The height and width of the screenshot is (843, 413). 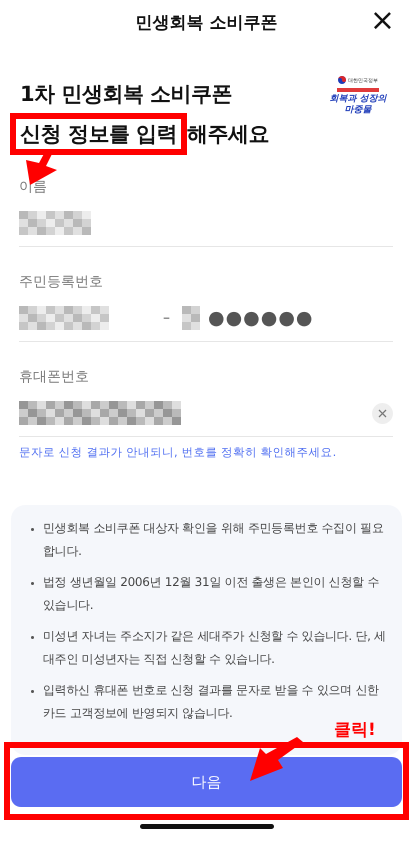 What do you see at coordinates (358, 90) in the screenshot?
I see `logo-stripe` at bounding box center [358, 90].